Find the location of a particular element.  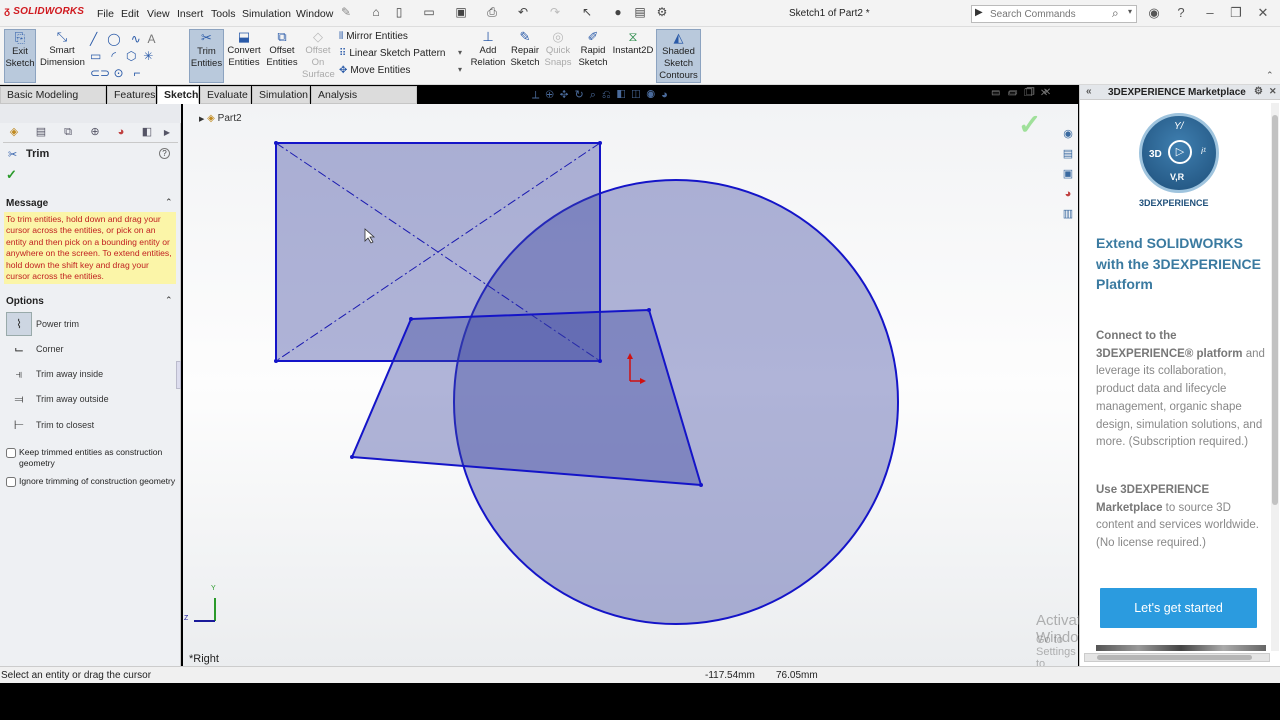

linear-sketch-pattern-button: ⠿ Linear Sketch Pattern is located at coordinates (392, 53).